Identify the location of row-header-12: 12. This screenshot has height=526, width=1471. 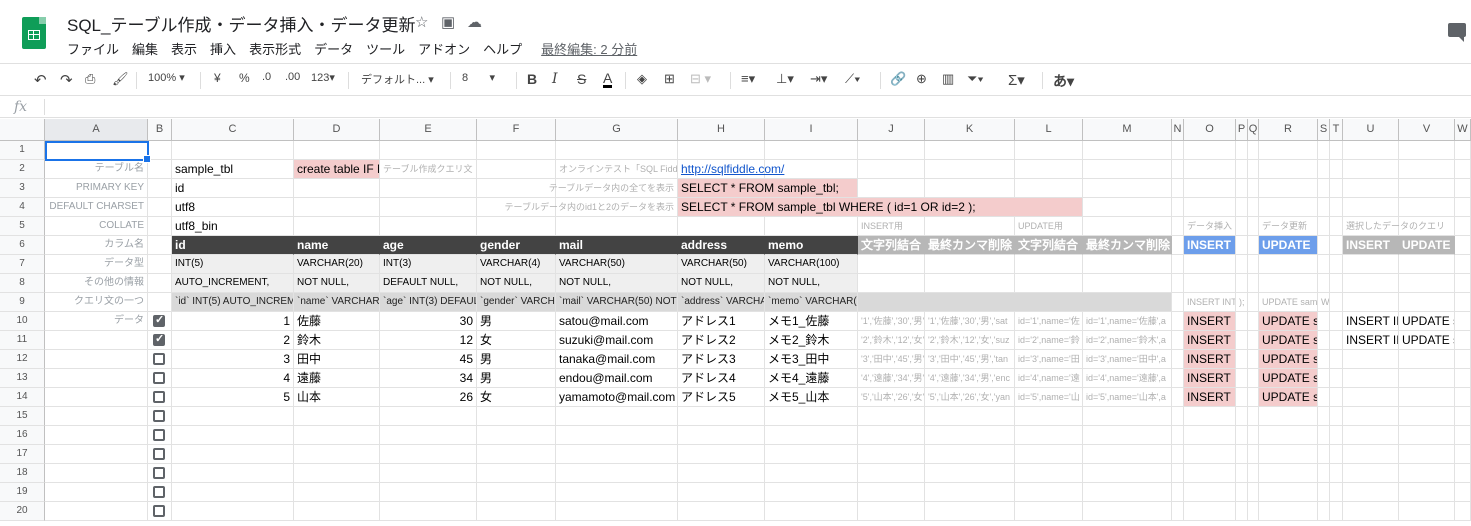
(22, 359).